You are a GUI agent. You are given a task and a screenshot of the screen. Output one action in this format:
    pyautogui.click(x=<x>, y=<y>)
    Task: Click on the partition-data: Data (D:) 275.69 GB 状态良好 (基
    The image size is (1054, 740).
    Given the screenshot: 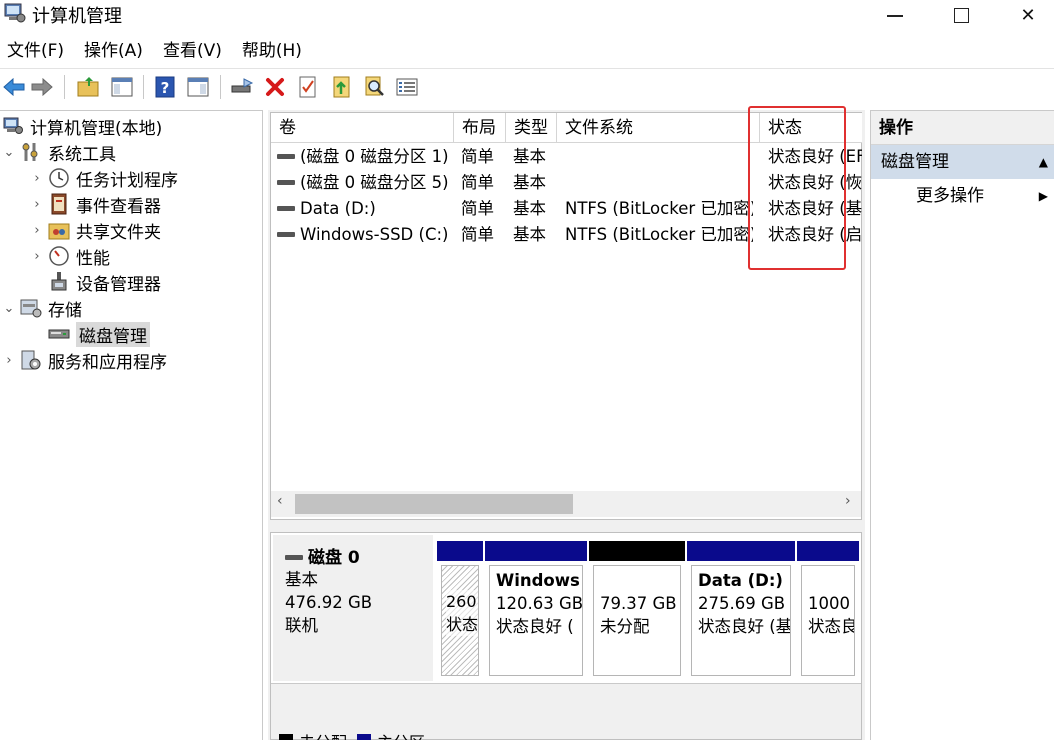 What is the action you would take?
    pyautogui.click(x=741, y=610)
    